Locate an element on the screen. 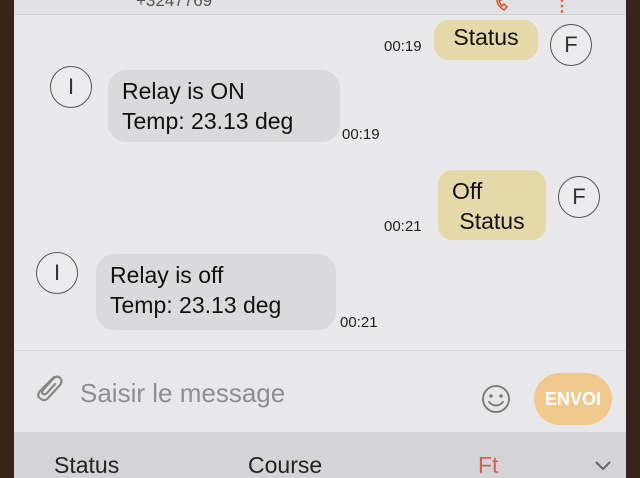  outgoing-message-bubble: Off Status is located at coordinates (492, 205).